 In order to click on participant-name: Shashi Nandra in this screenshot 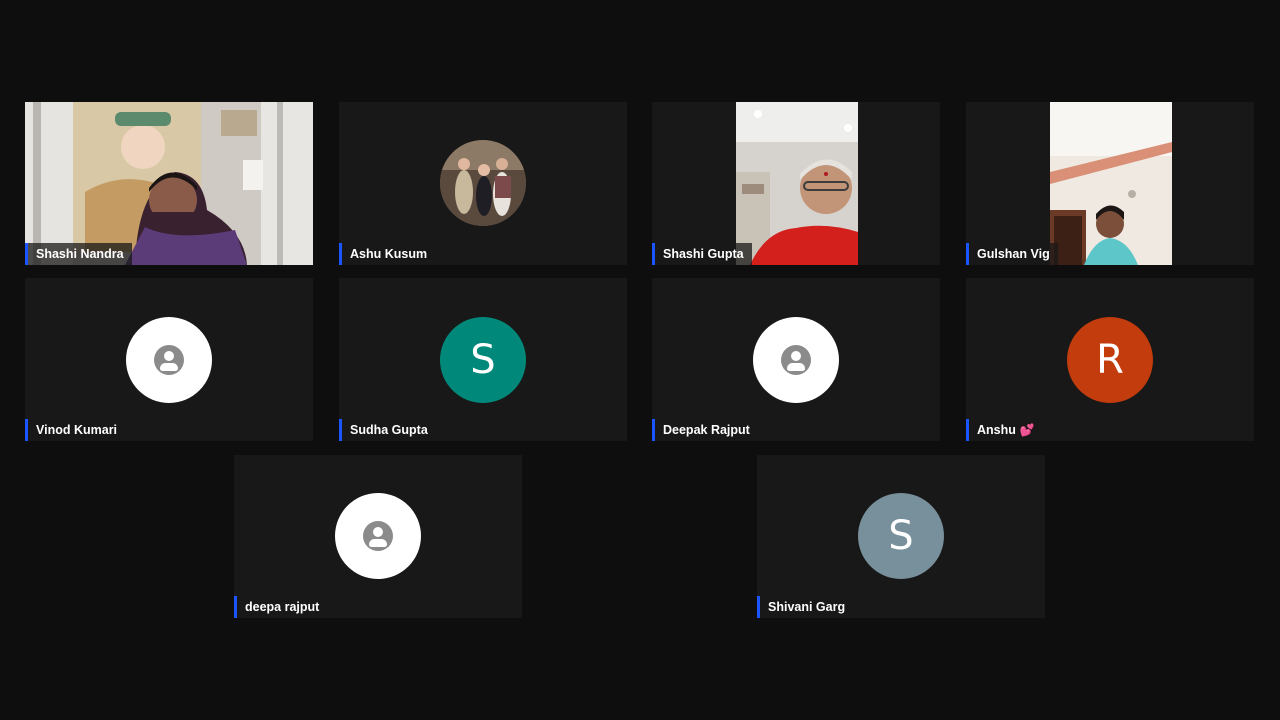, I will do `click(80, 254)`.